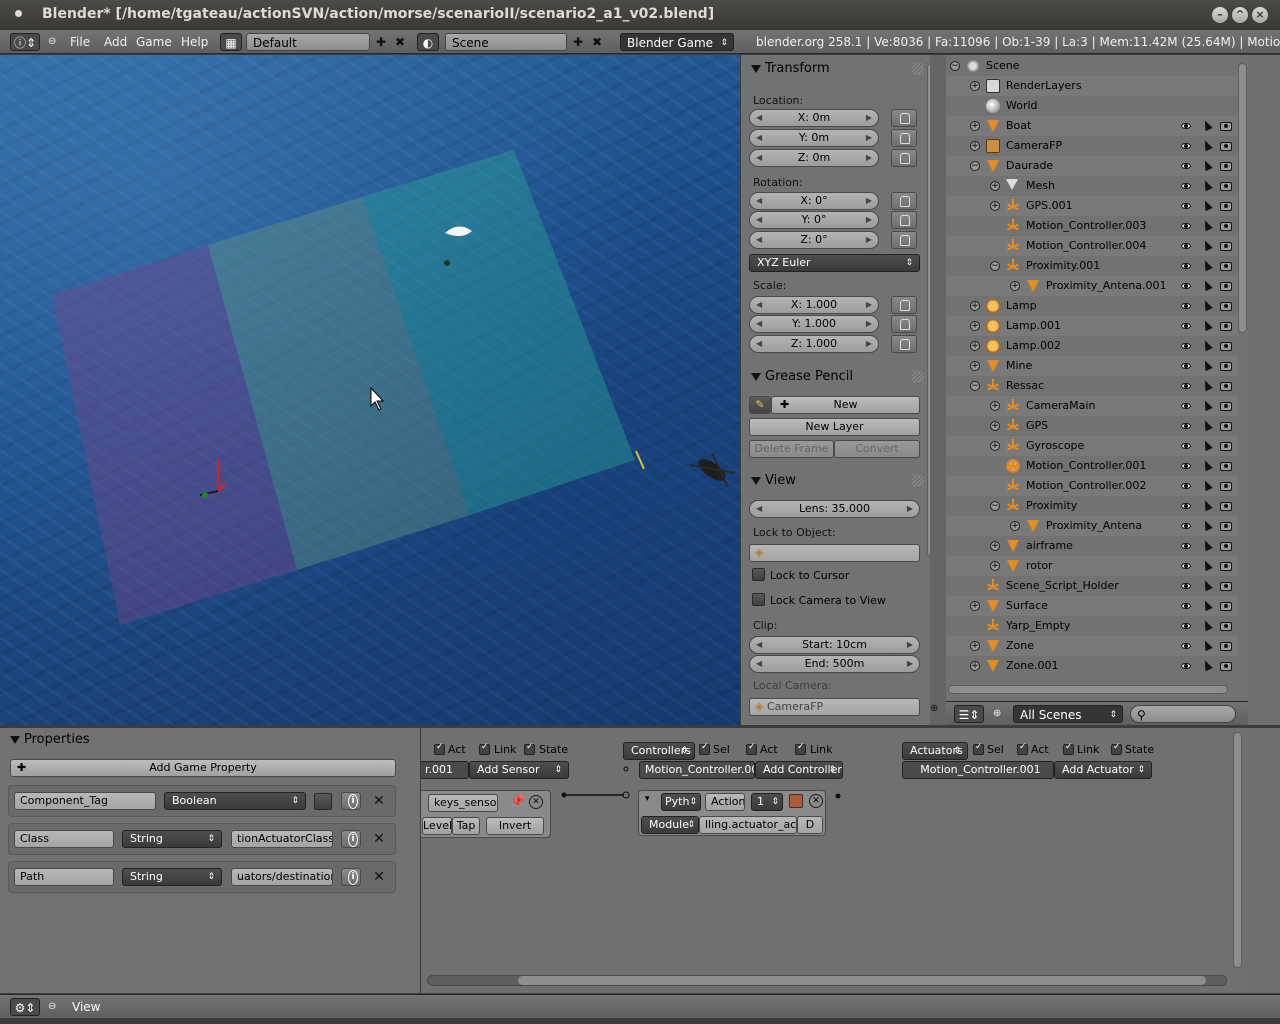 The height and width of the screenshot is (1024, 1280). Describe the element at coordinates (1034, 146) in the screenshot. I see `outliner-item-name: CameraFP` at that location.